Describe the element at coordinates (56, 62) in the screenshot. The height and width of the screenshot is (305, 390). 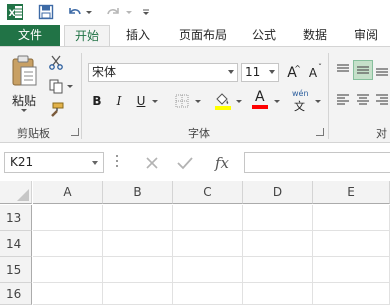
I see `cut-icon` at that location.